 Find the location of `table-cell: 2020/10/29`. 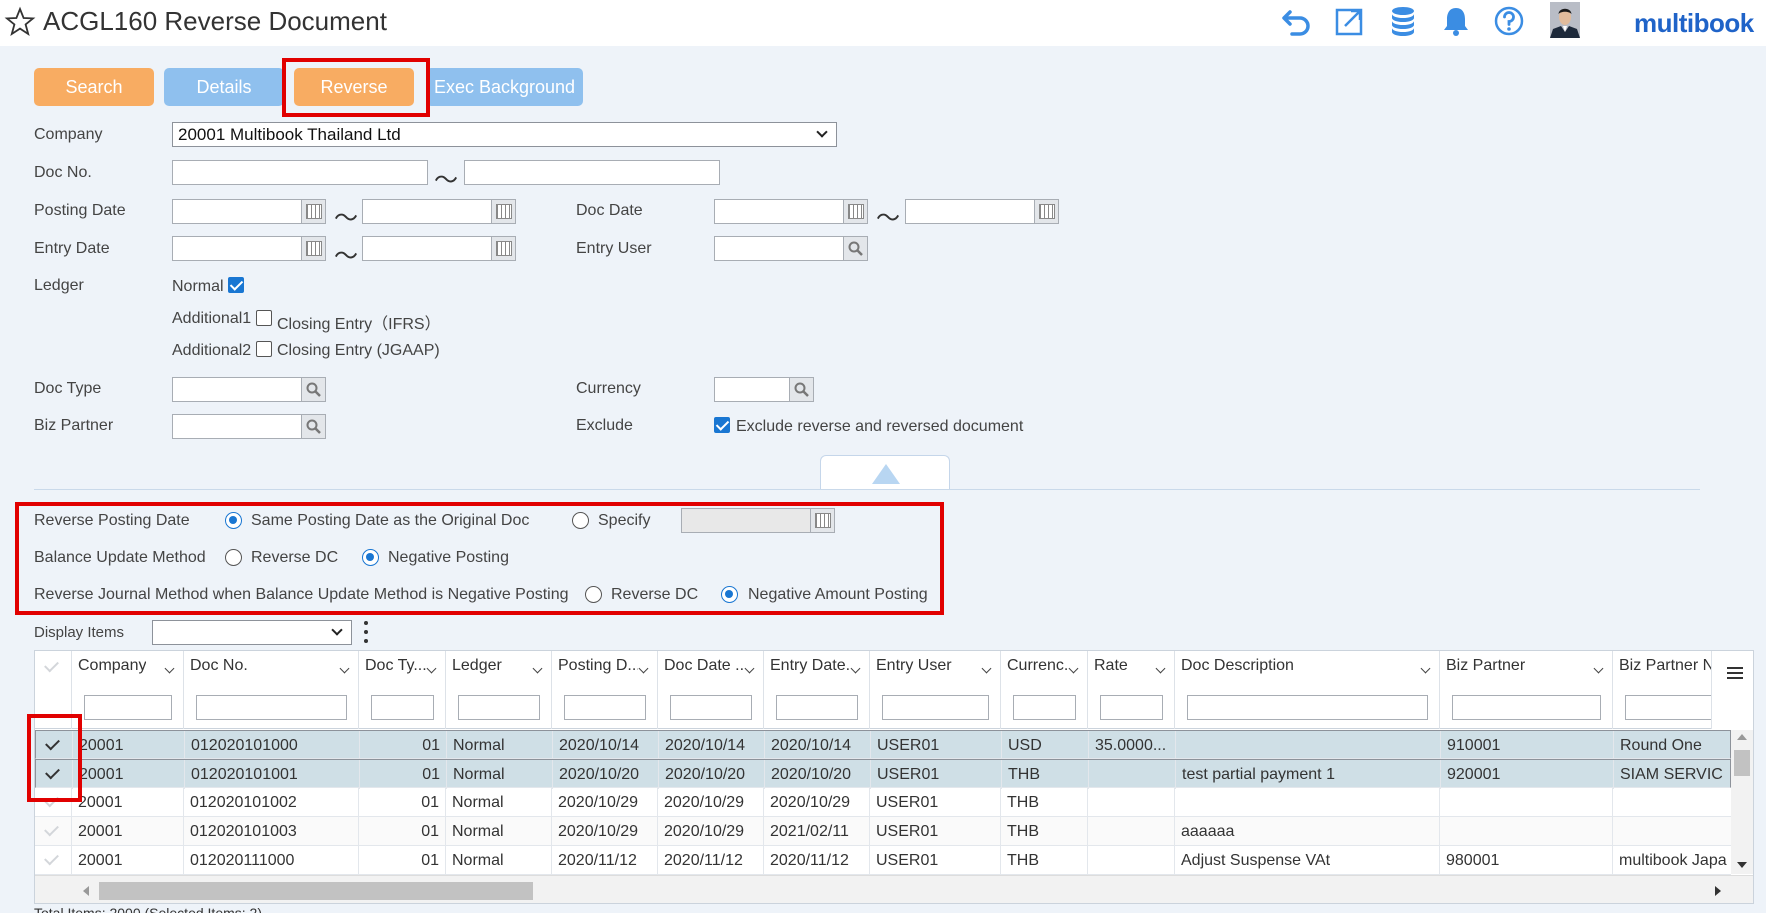

table-cell: 2020/10/29 is located at coordinates (605, 802).